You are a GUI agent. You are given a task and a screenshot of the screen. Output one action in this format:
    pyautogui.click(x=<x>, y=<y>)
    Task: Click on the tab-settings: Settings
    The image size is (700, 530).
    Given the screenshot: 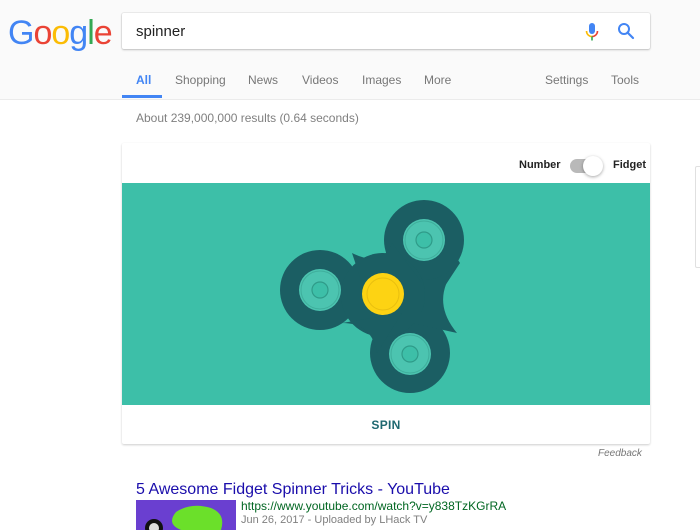 What is the action you would take?
    pyautogui.click(x=566, y=80)
    